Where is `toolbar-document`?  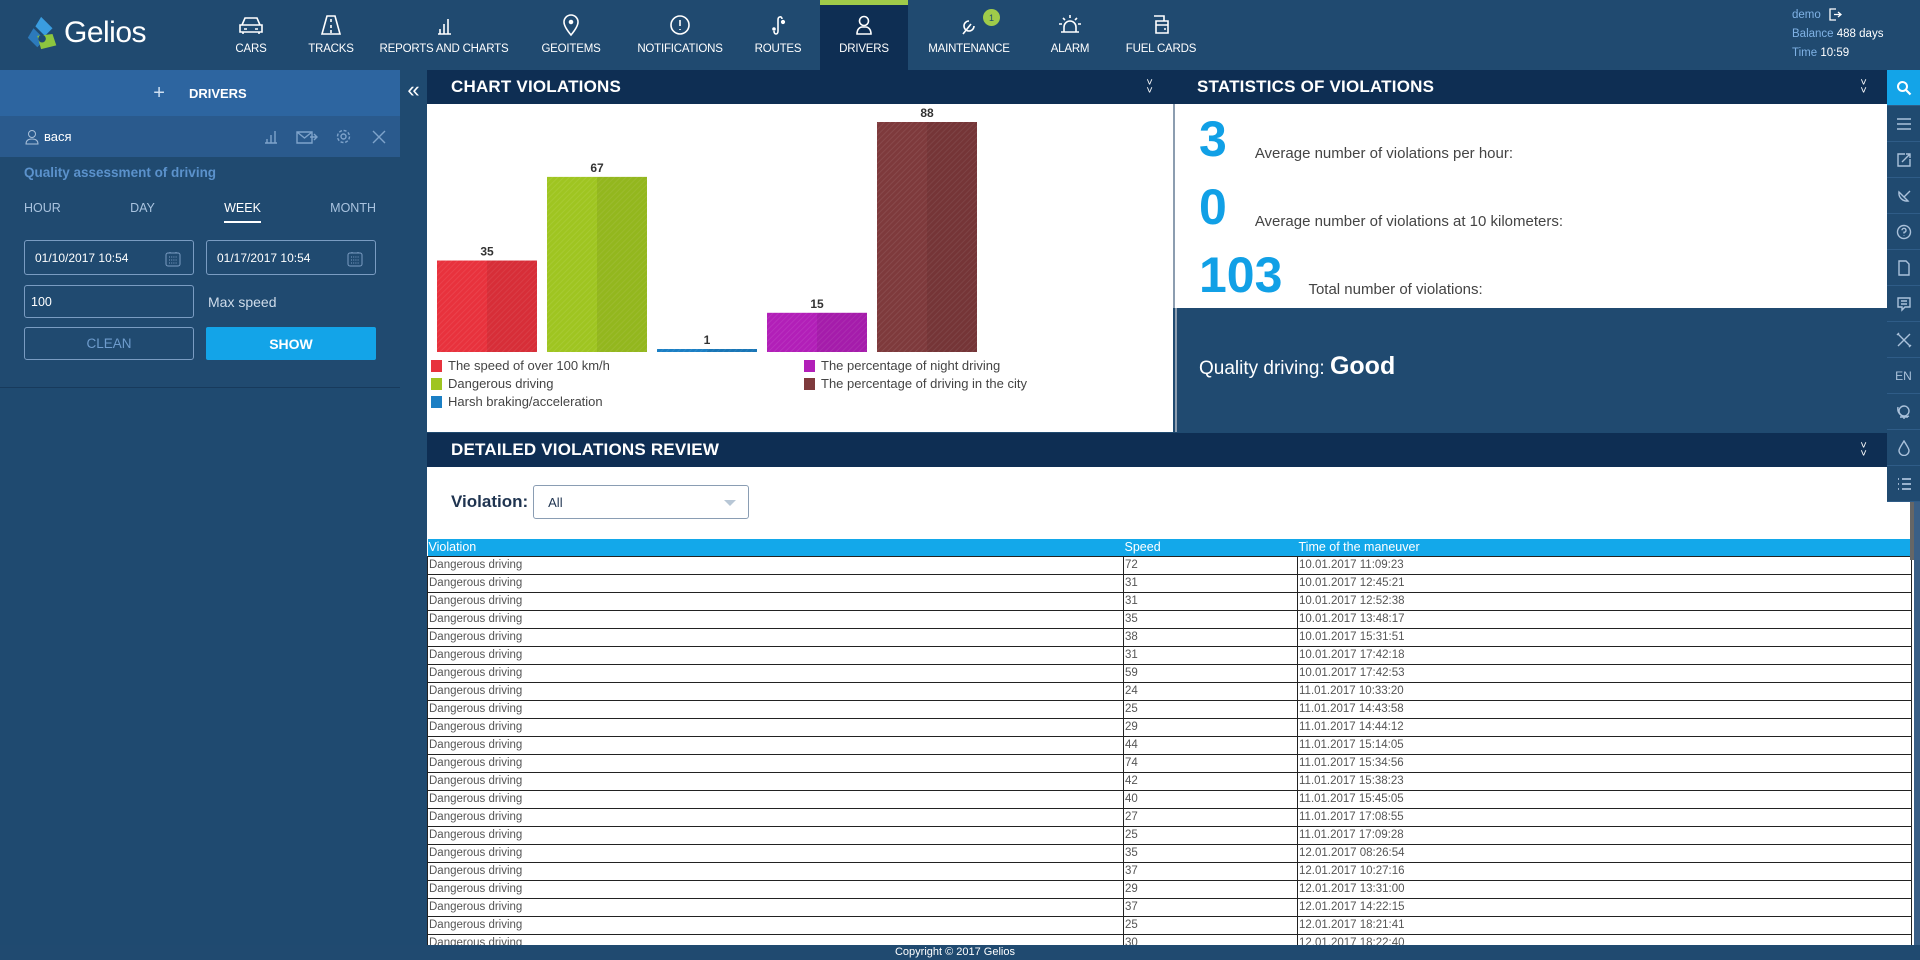 toolbar-document is located at coordinates (1903, 268).